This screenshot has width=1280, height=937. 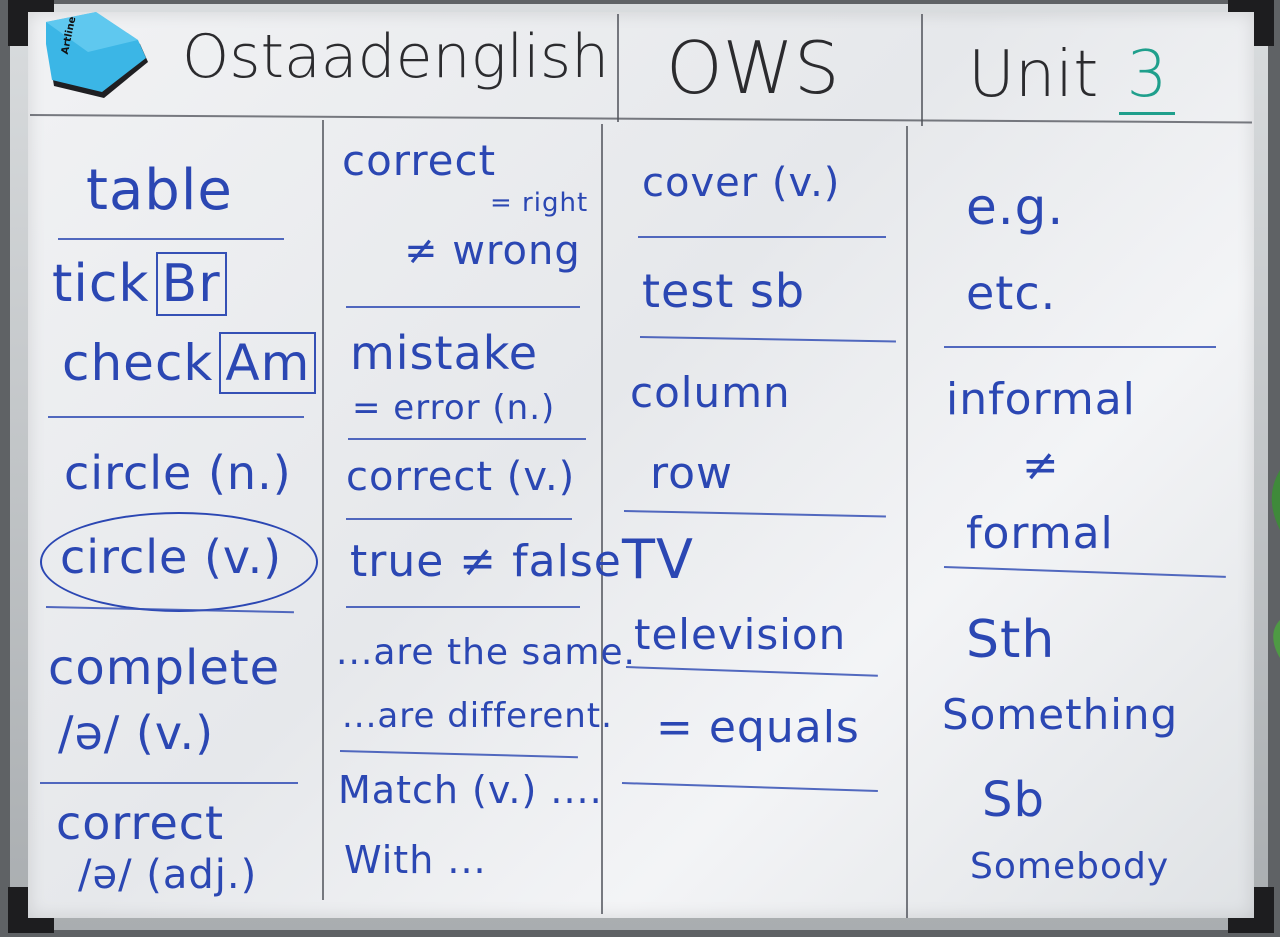 What do you see at coordinates (1041, 465) in the screenshot?
I see `not-equal-sign: ≠` at bounding box center [1041, 465].